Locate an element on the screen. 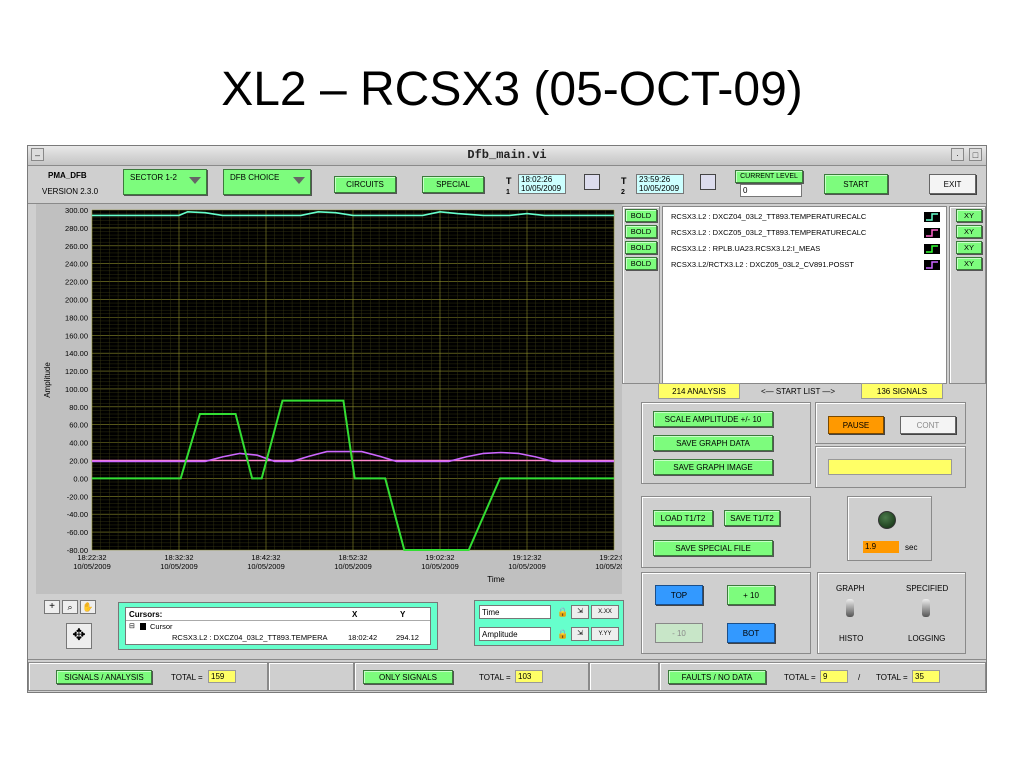 This screenshot has height=768, width=1024. maximize-icon: □ is located at coordinates (975, 154).